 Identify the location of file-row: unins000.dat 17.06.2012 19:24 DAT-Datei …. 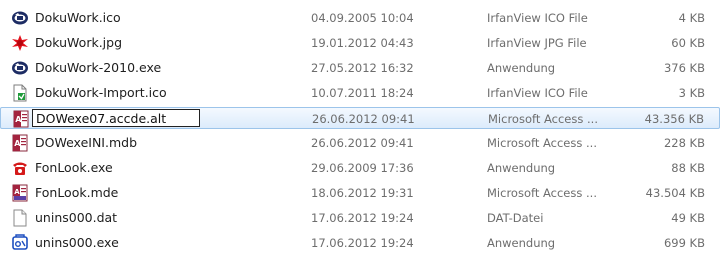
(360, 218).